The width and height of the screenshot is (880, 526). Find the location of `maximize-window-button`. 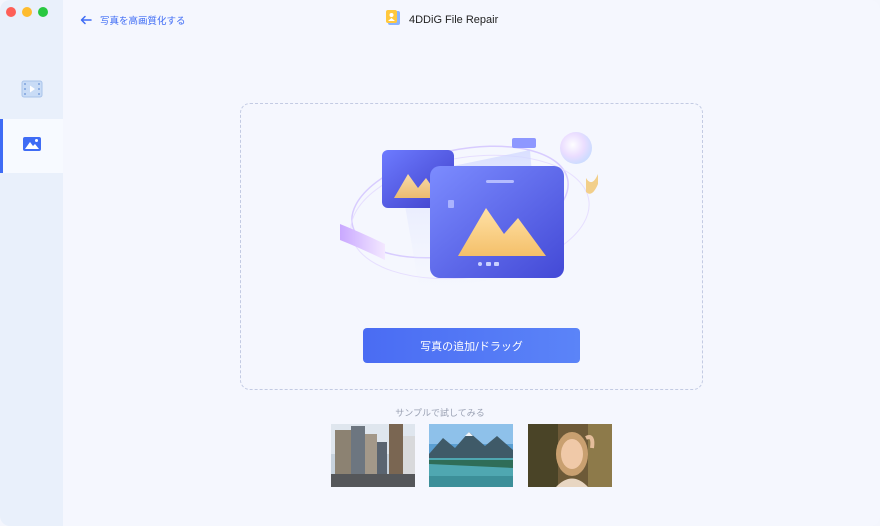

maximize-window-button is located at coordinates (43, 12).